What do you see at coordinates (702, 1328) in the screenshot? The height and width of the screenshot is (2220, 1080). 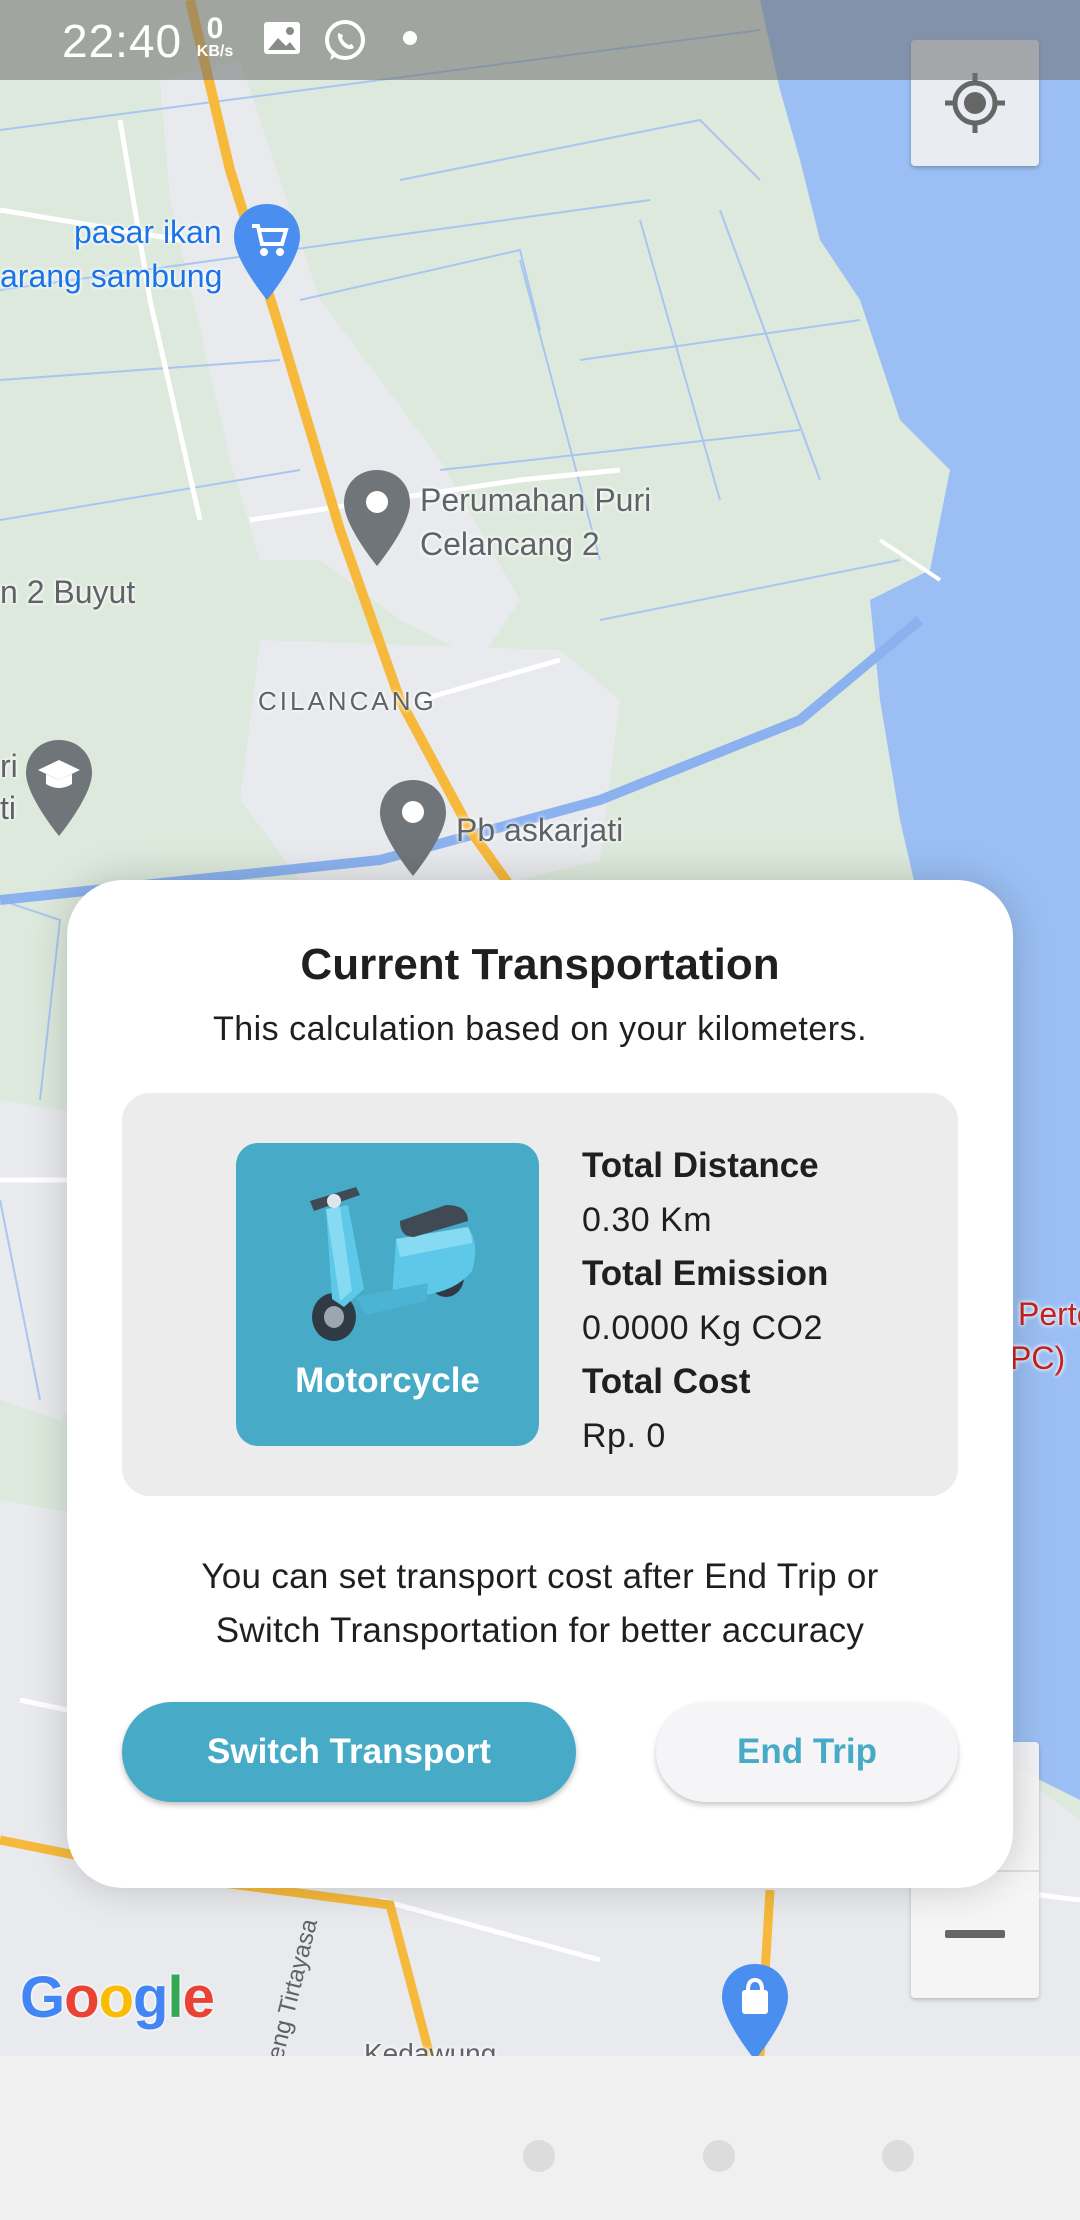 I see `emission-value: 0.0000 Kg CO2` at bounding box center [702, 1328].